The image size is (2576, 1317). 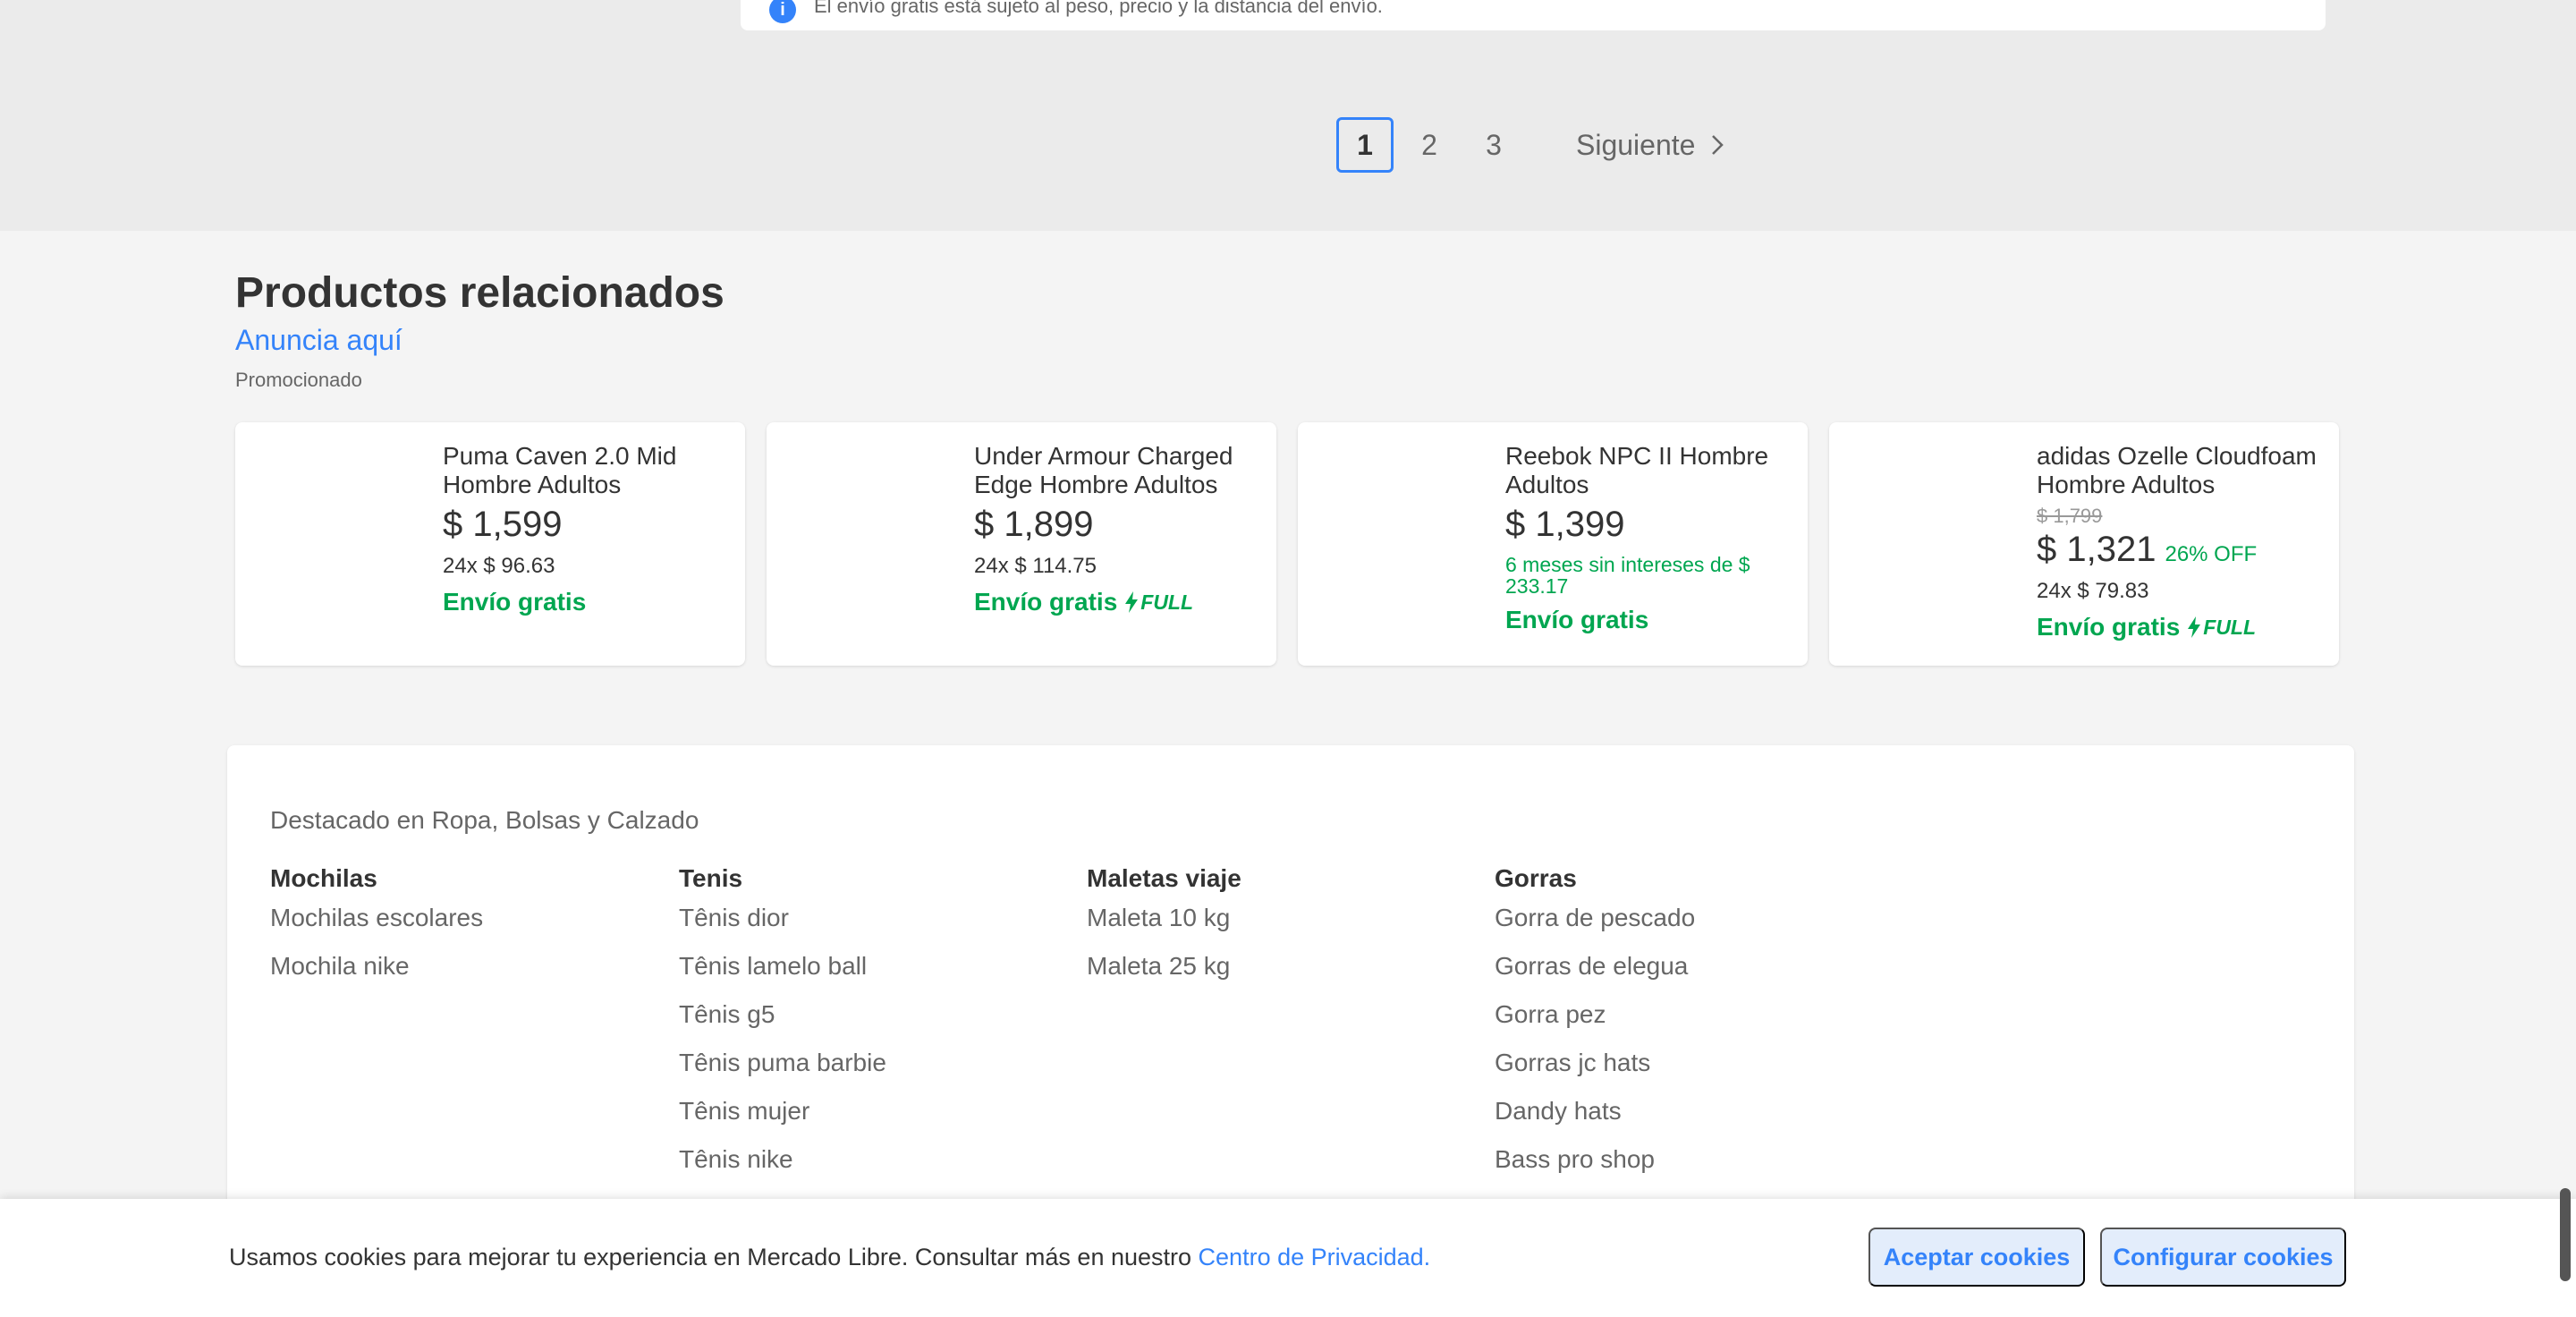 I want to click on category-link: Tênis nike, so click(x=782, y=1159).